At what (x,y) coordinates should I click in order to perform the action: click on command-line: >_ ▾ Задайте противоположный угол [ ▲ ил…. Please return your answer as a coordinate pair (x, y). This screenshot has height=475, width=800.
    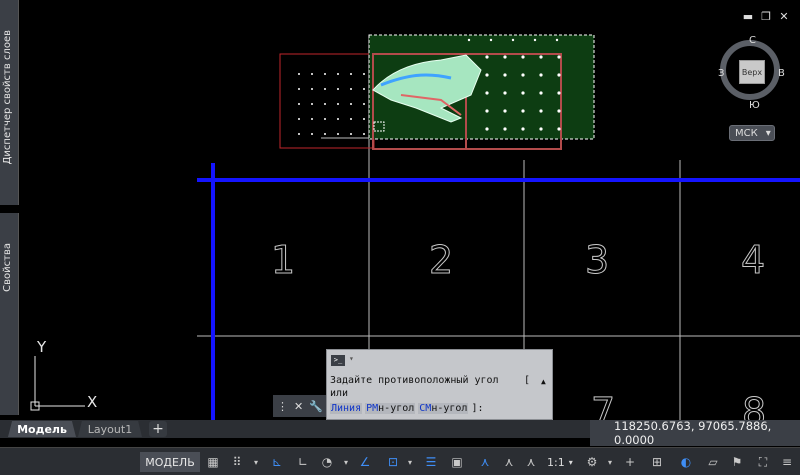
    Looking at the image, I should click on (439, 384).